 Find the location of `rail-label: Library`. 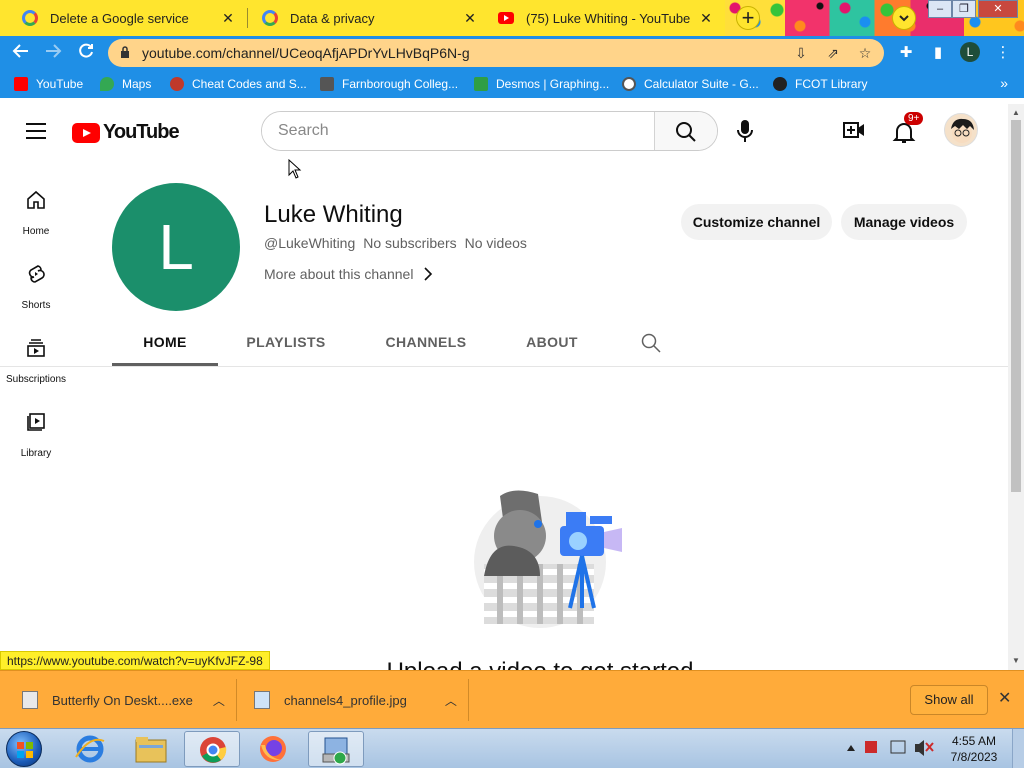

rail-label: Library is located at coordinates (36, 453).